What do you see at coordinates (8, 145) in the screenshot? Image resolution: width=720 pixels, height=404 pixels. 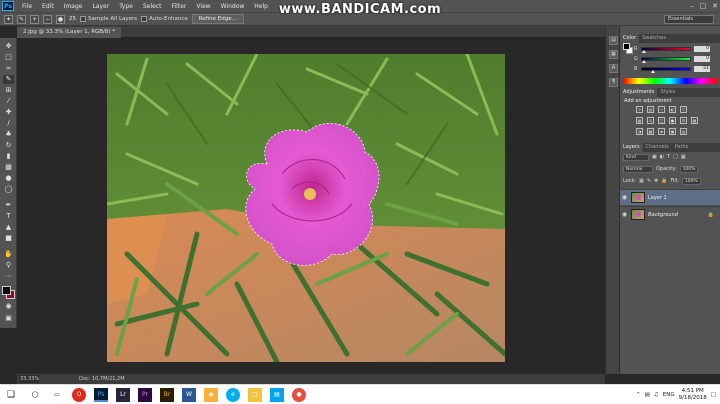 I see `history-brush-tool-icon: ↻` at bounding box center [8, 145].